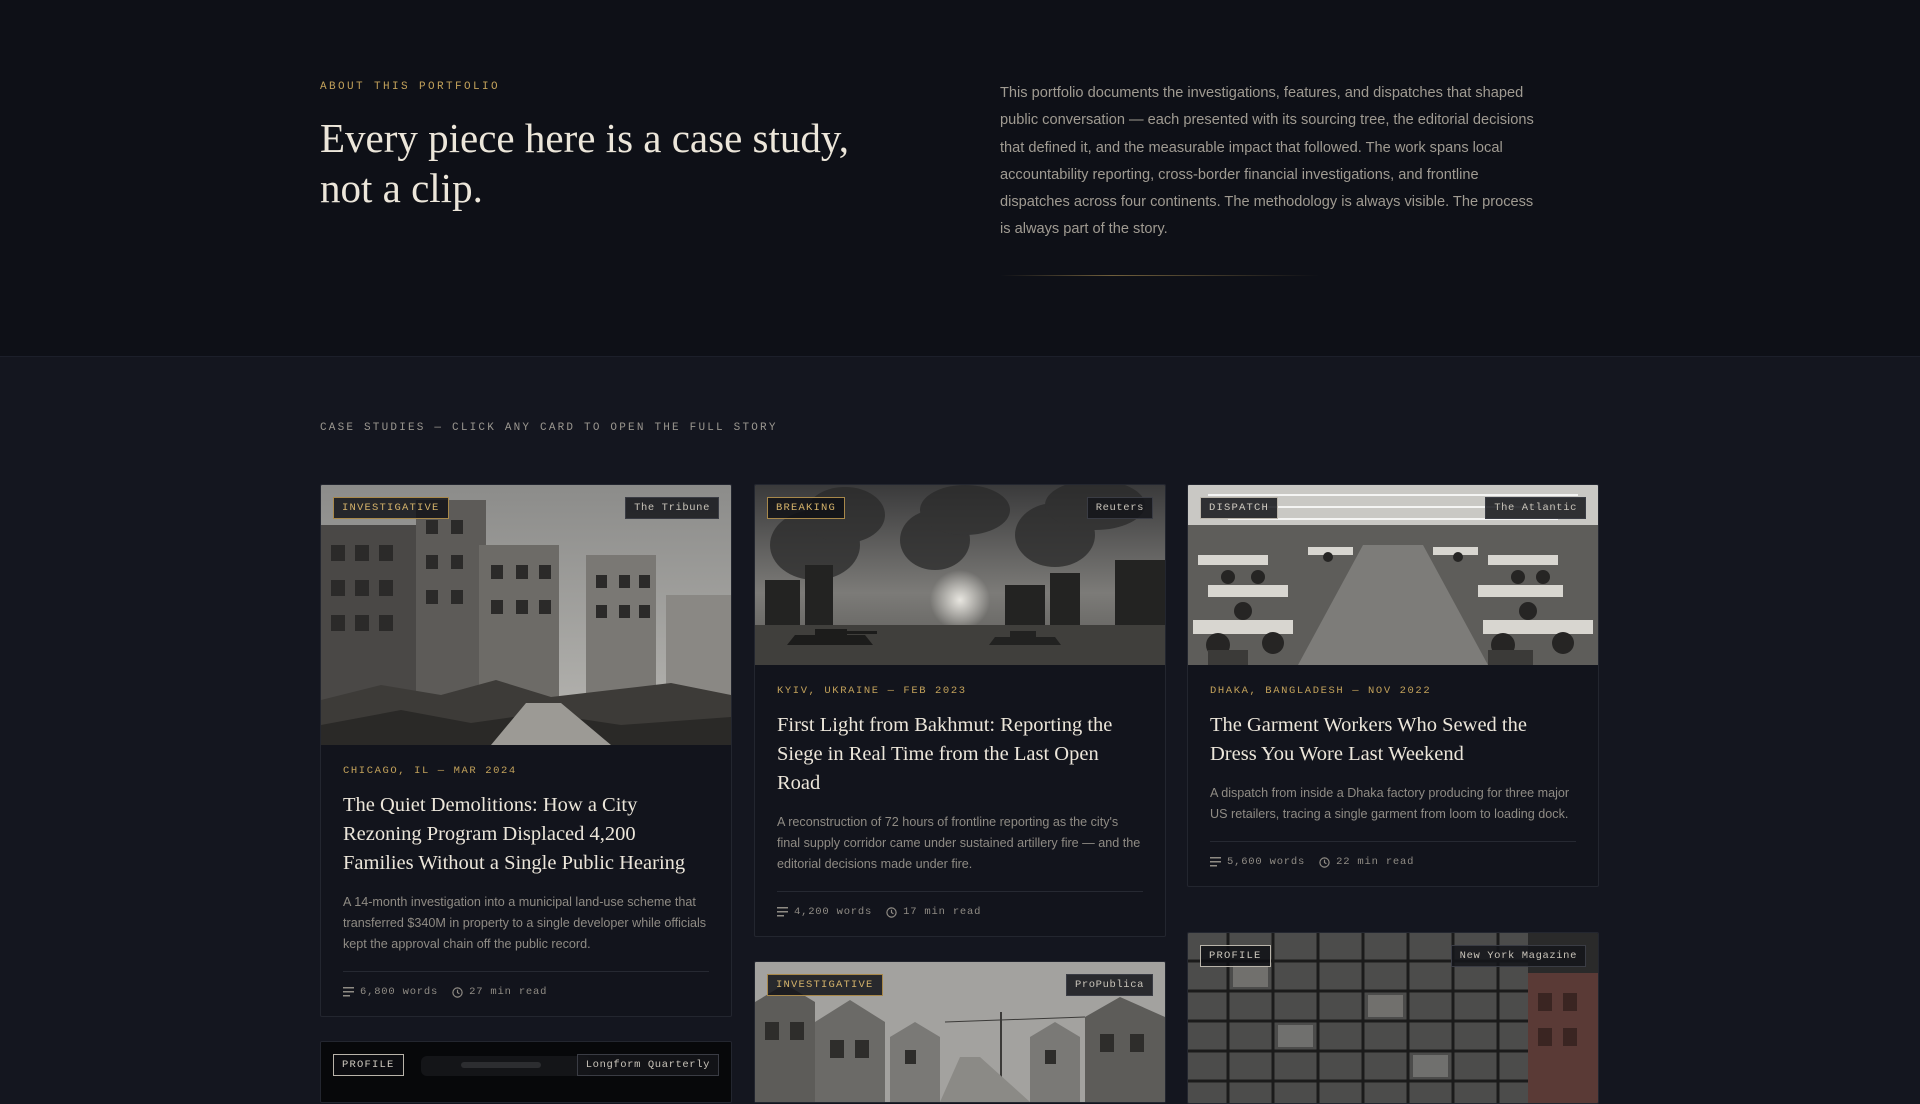 The height and width of the screenshot is (1104, 1920). Describe the element at coordinates (833, 912) in the screenshot. I see `word-count-text: 4,200 words` at that location.